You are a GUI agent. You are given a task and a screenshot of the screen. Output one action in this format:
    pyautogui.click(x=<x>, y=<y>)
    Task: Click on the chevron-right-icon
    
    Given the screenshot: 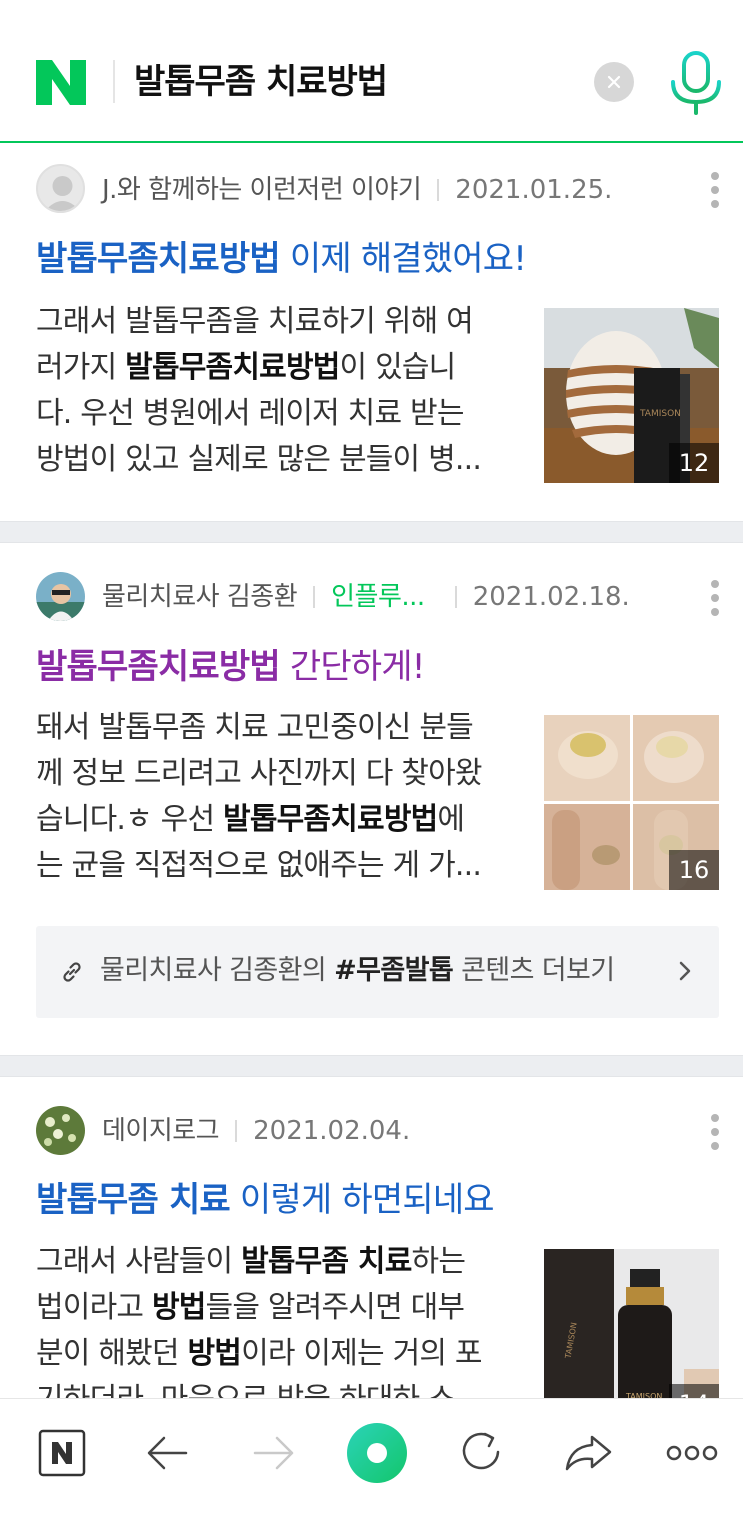 What is the action you would take?
    pyautogui.click(x=685, y=971)
    